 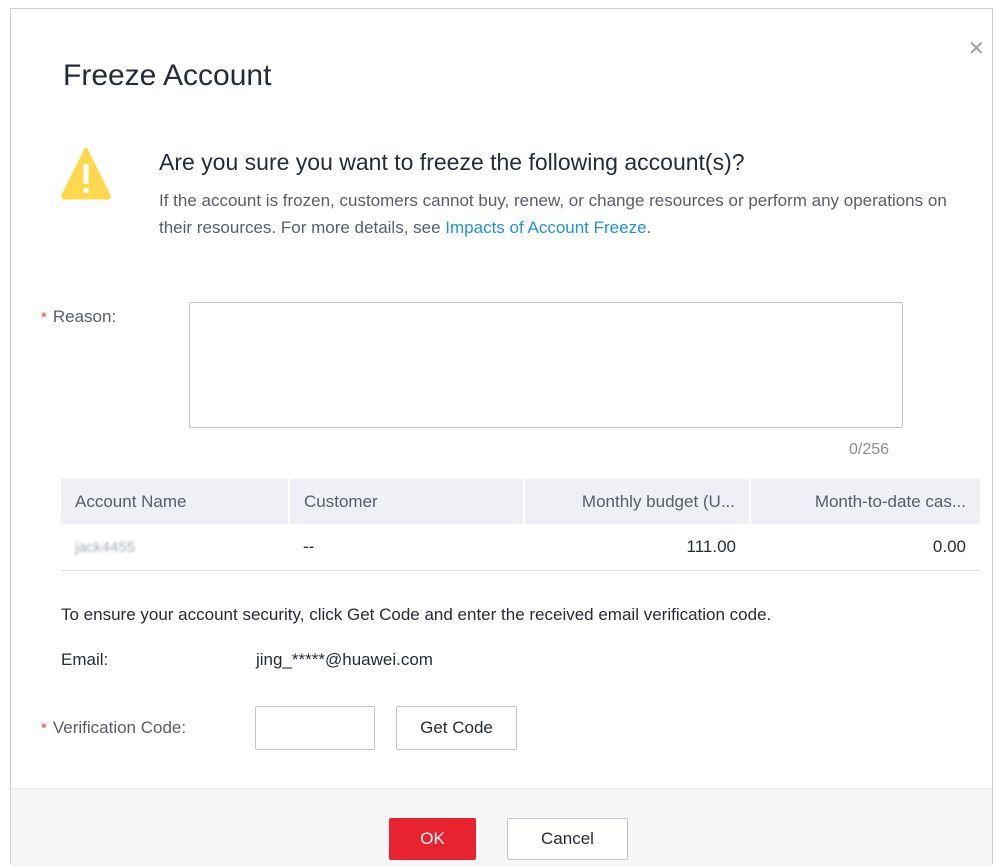 I want to click on email-label: Email:, so click(x=85, y=659).